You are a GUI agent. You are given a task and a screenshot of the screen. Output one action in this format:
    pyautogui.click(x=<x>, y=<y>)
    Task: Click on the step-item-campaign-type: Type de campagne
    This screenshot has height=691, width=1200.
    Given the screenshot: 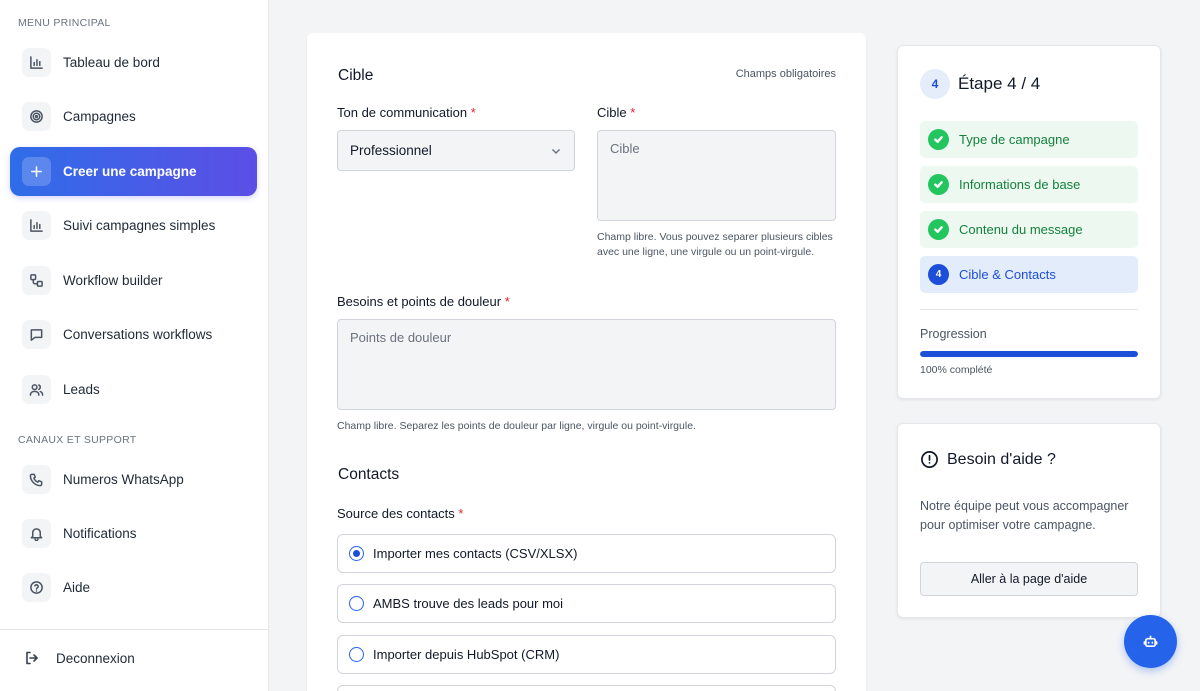 What is the action you would take?
    pyautogui.click(x=1029, y=139)
    